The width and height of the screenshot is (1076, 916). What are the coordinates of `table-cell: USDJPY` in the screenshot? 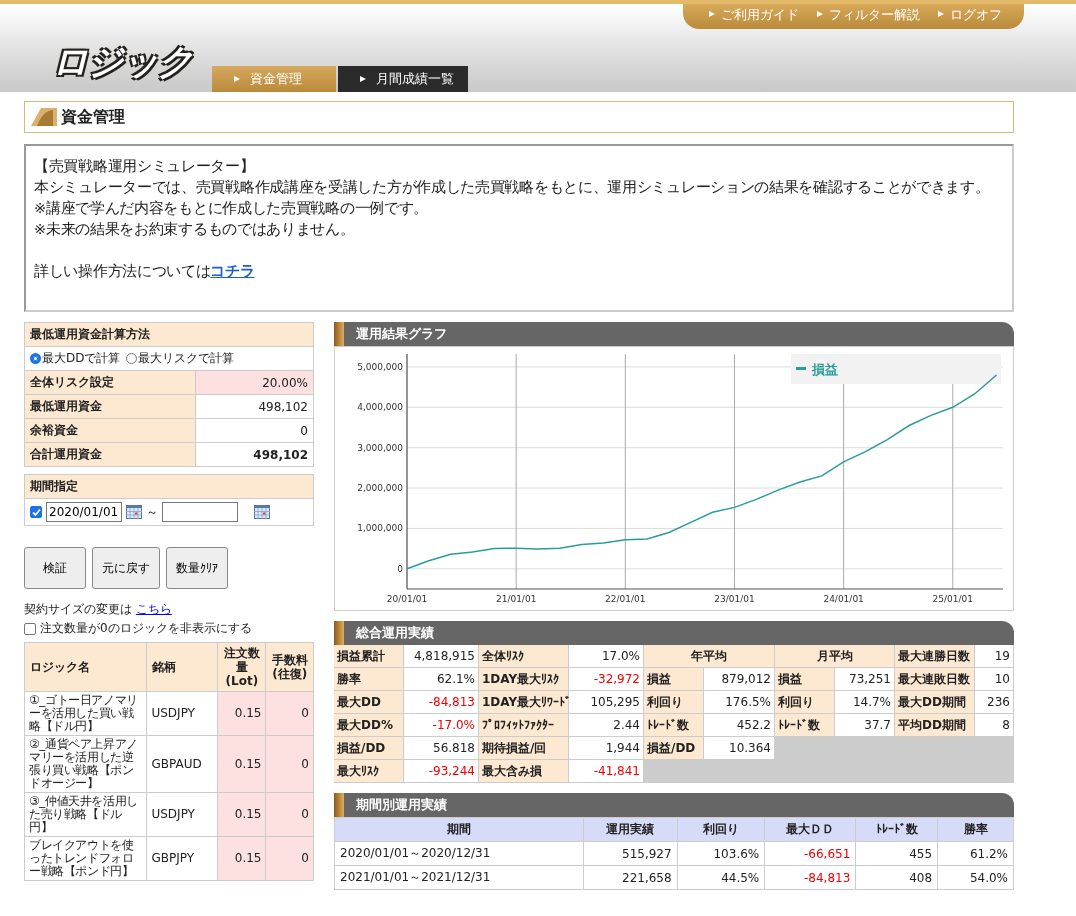 It's located at (182, 814).